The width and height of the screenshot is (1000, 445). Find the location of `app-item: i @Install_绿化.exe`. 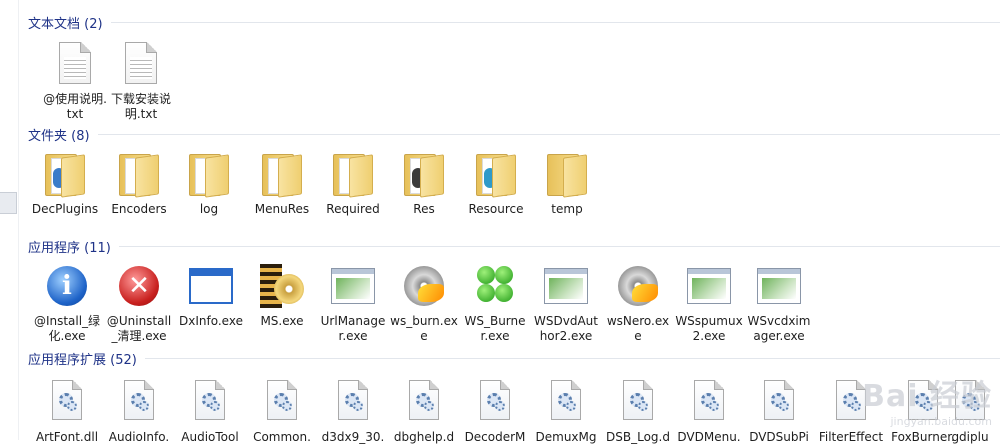

app-item: i @Install_绿化.exe is located at coordinates (67, 303).